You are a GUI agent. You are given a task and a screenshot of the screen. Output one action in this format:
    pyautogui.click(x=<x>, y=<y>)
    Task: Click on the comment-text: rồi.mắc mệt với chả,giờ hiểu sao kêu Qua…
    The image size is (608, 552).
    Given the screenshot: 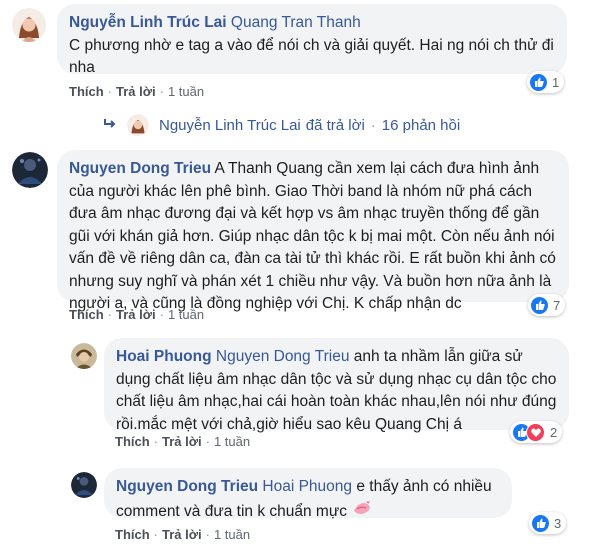 What is the action you would take?
    pyautogui.click(x=289, y=424)
    